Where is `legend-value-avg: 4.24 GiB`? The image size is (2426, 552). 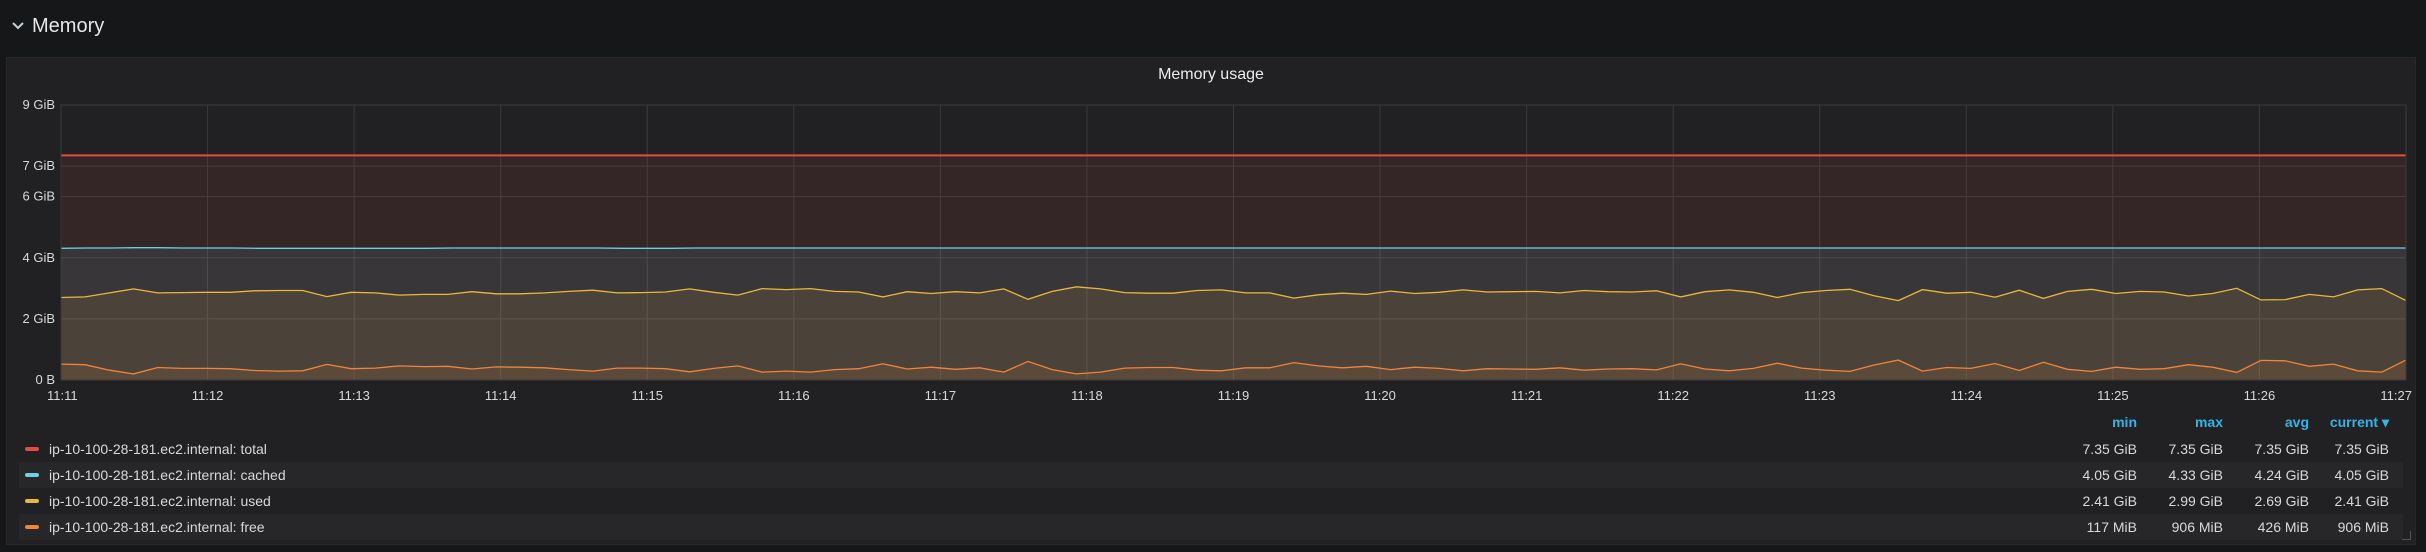
legend-value-avg: 4.24 GiB is located at coordinates (2281, 475).